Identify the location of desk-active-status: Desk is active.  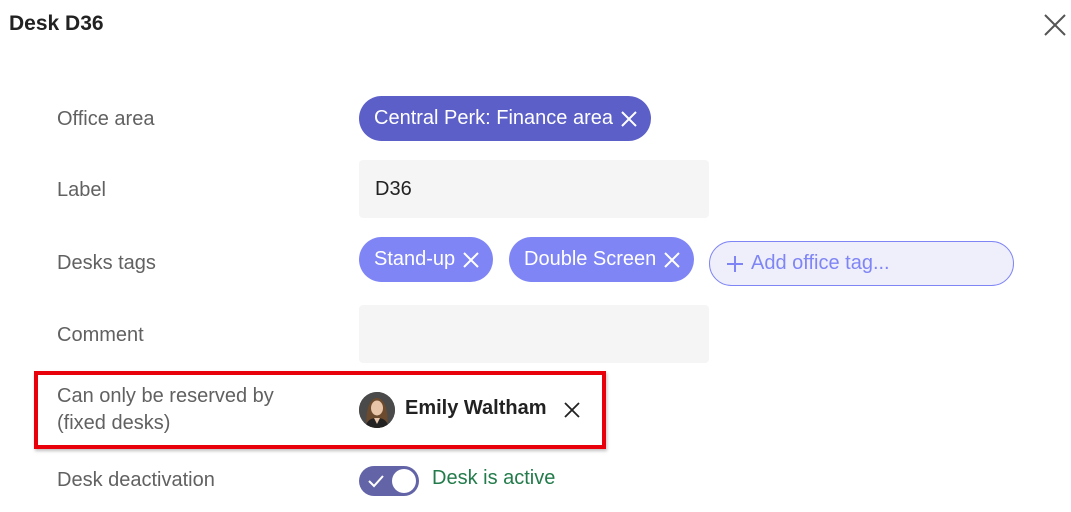
(494, 478).